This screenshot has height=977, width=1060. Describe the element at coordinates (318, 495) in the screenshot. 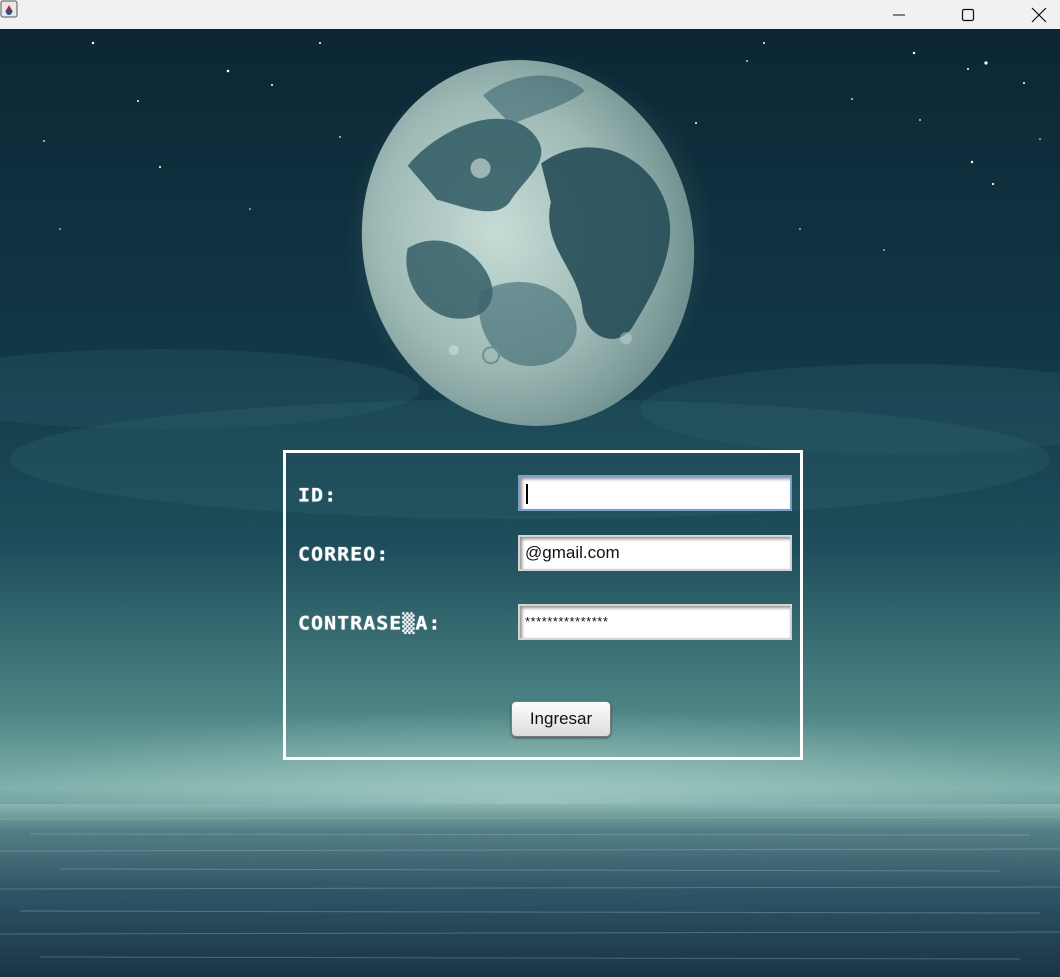

I see `id-label: ID:` at that location.